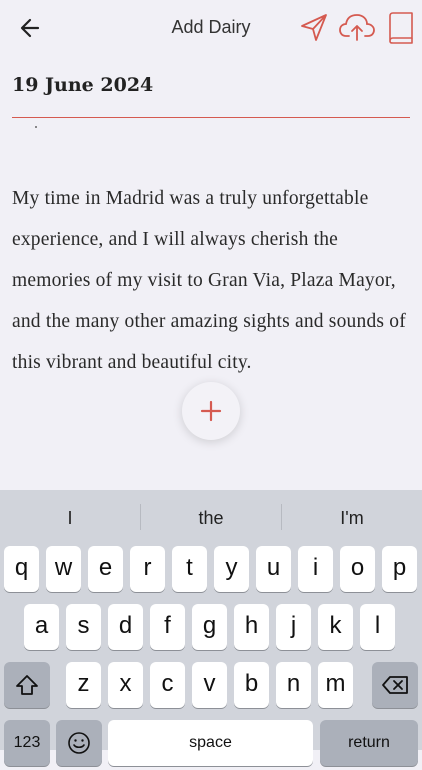  What do you see at coordinates (314, 29) in the screenshot?
I see `send-icon` at bounding box center [314, 29].